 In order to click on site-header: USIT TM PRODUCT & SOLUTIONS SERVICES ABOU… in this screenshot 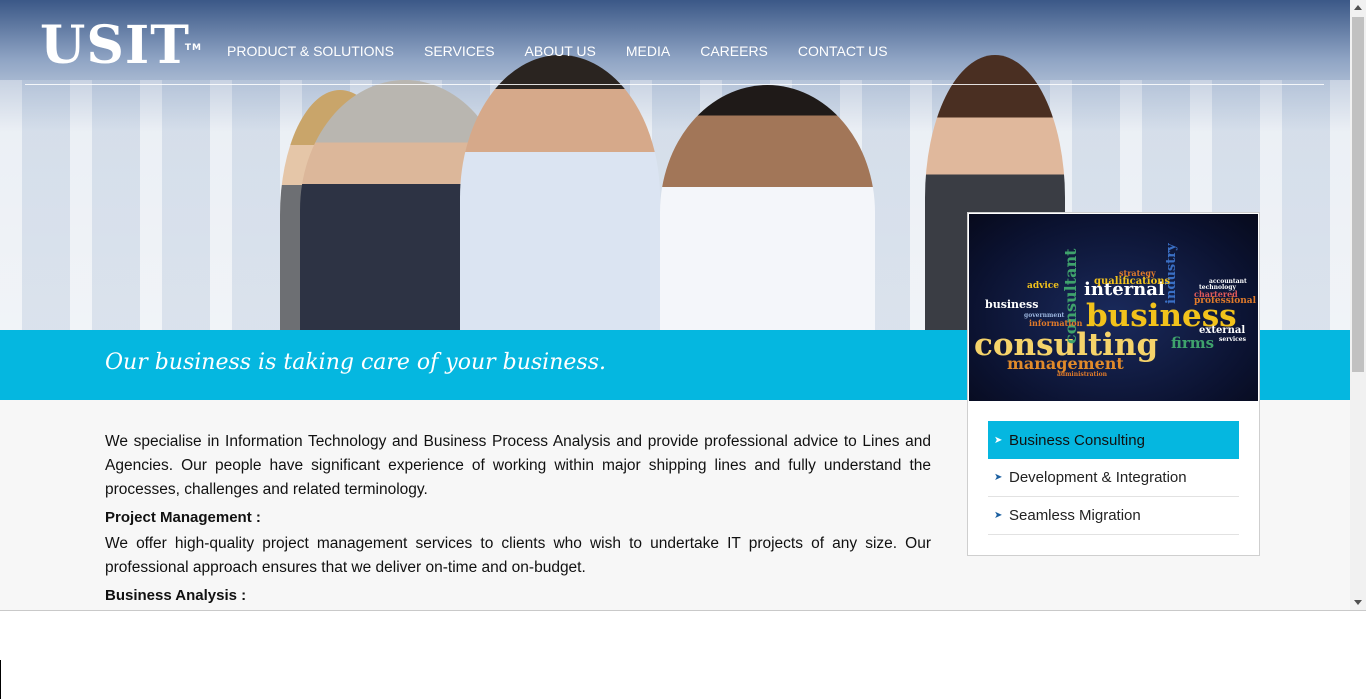, I will do `click(674, 42)`.